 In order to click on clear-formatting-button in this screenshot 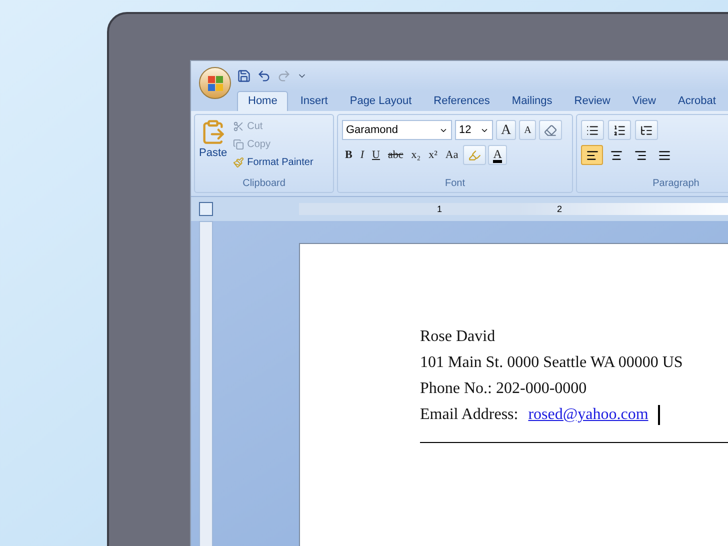, I will do `click(550, 130)`.